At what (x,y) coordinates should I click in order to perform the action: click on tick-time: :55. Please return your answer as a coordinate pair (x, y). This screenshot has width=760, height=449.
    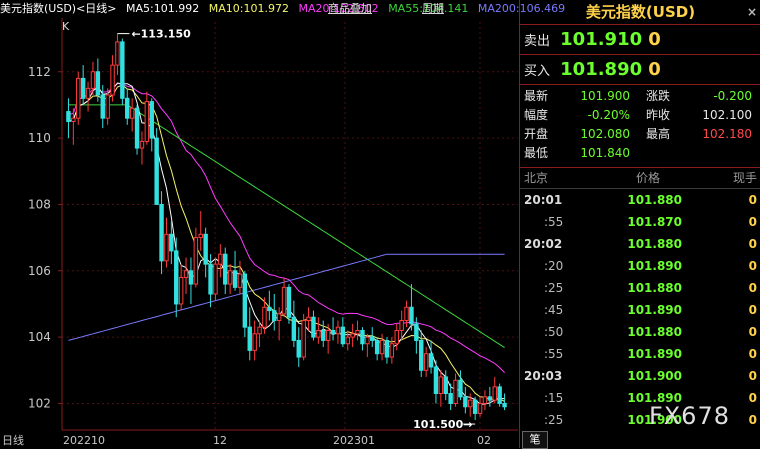
    Looking at the image, I should click on (554, 354).